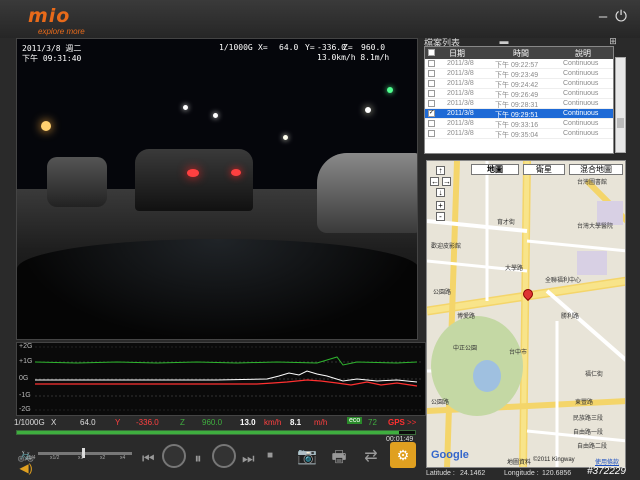 This screenshot has height=480, width=640. Describe the element at coordinates (339, 459) in the screenshot. I see `print-icon: 🖶` at that location.